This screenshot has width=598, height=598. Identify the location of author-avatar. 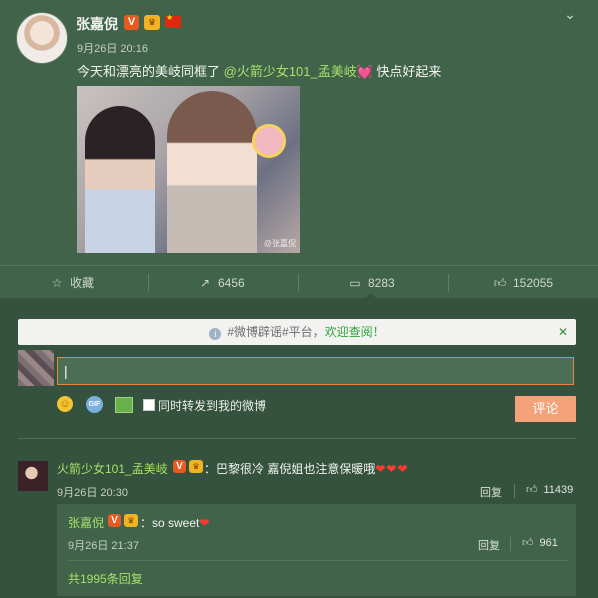
(42, 38).